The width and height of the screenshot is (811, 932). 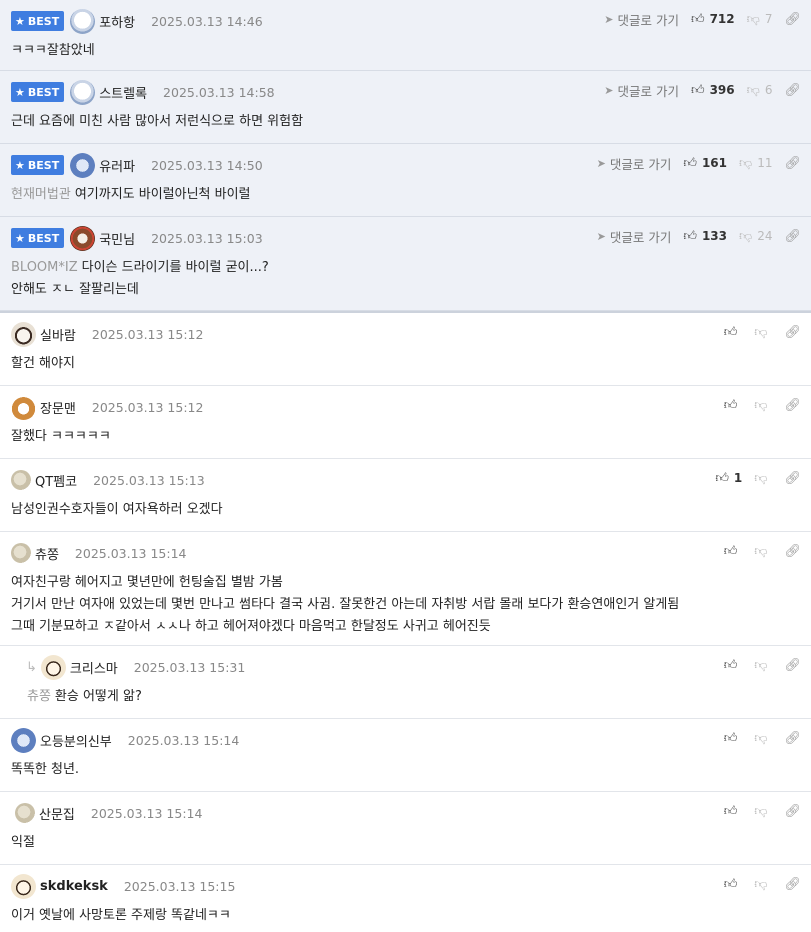 I want to click on nickname: QT펨코, so click(x=56, y=480).